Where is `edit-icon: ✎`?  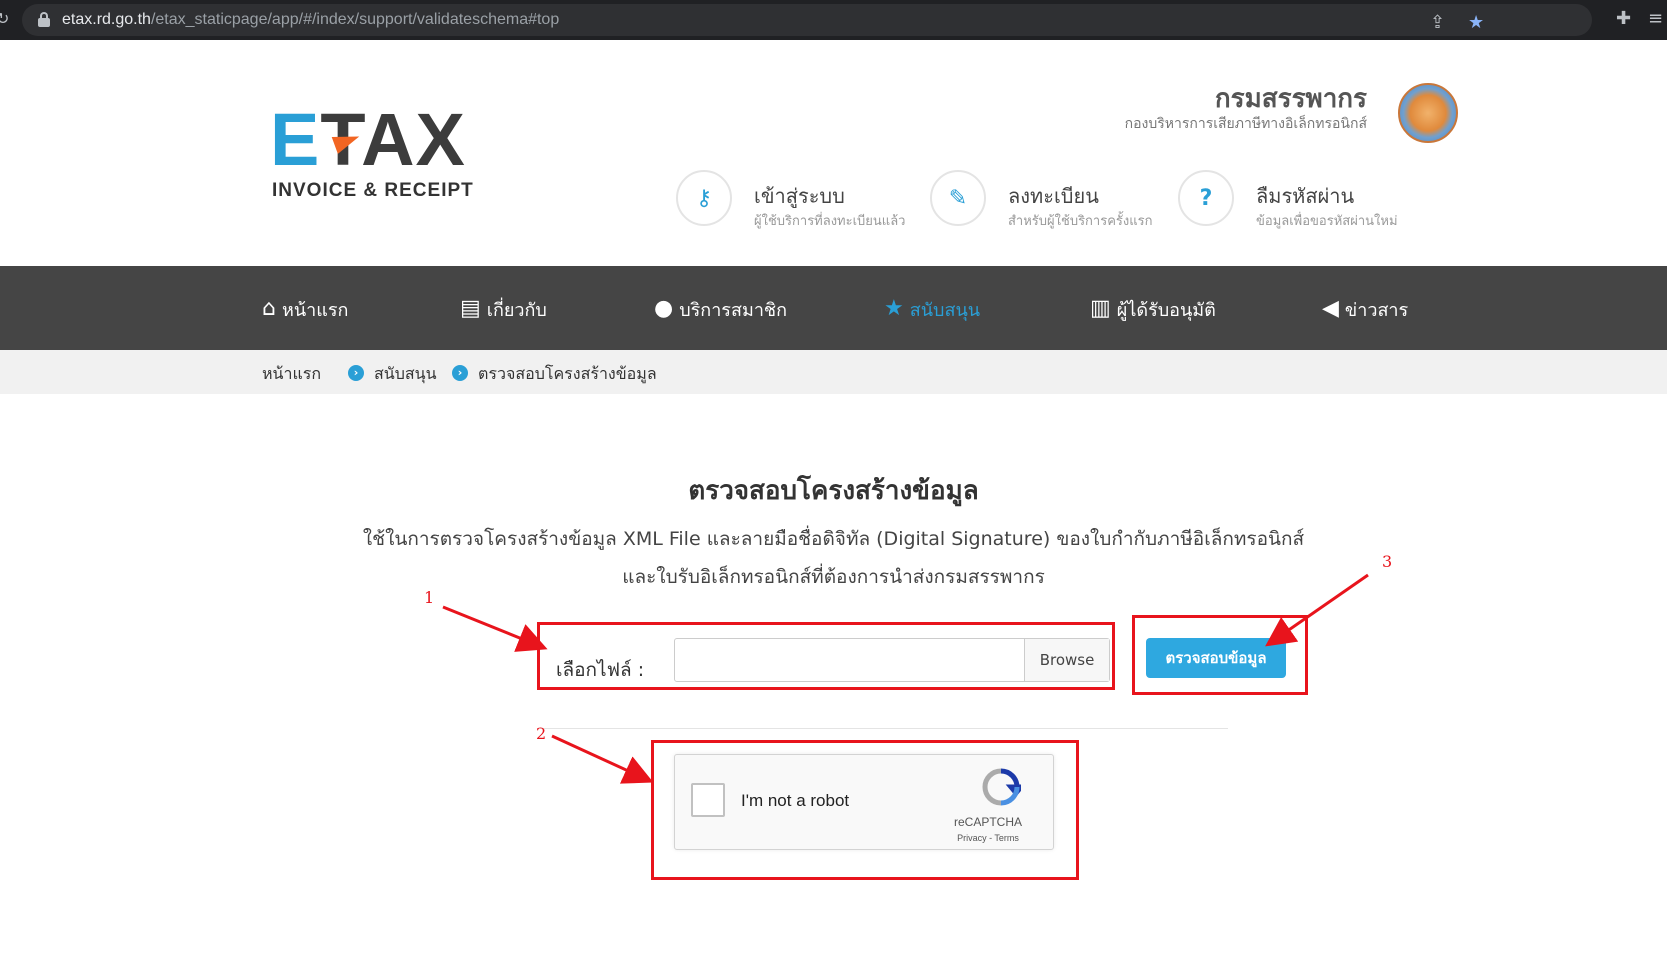 edit-icon: ✎ is located at coordinates (958, 198).